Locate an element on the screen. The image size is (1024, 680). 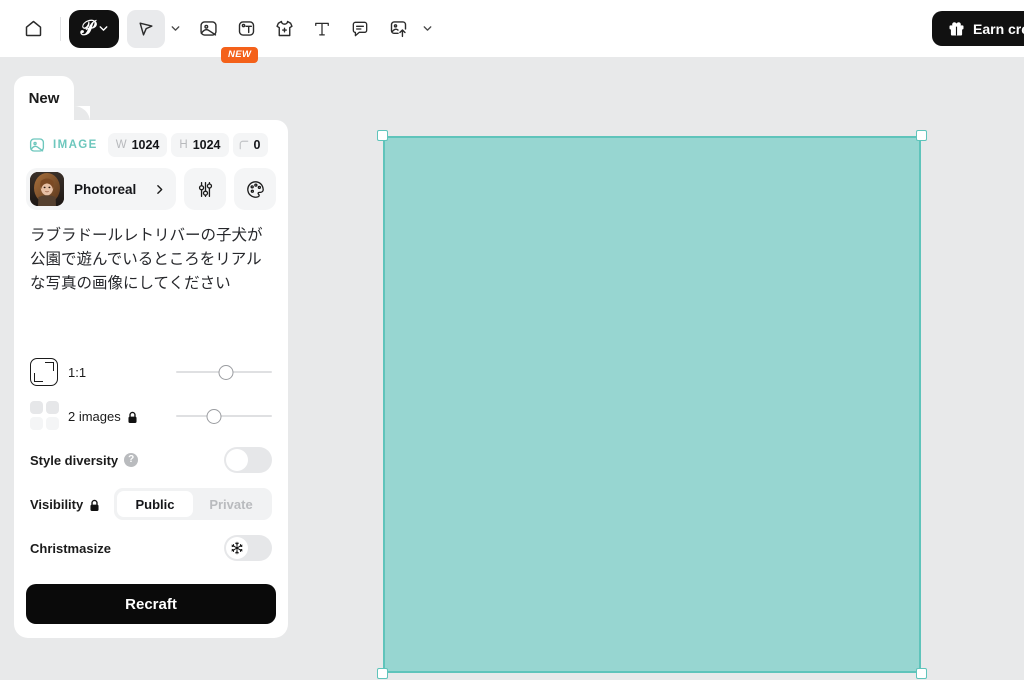
height-key: H is located at coordinates (183, 145).